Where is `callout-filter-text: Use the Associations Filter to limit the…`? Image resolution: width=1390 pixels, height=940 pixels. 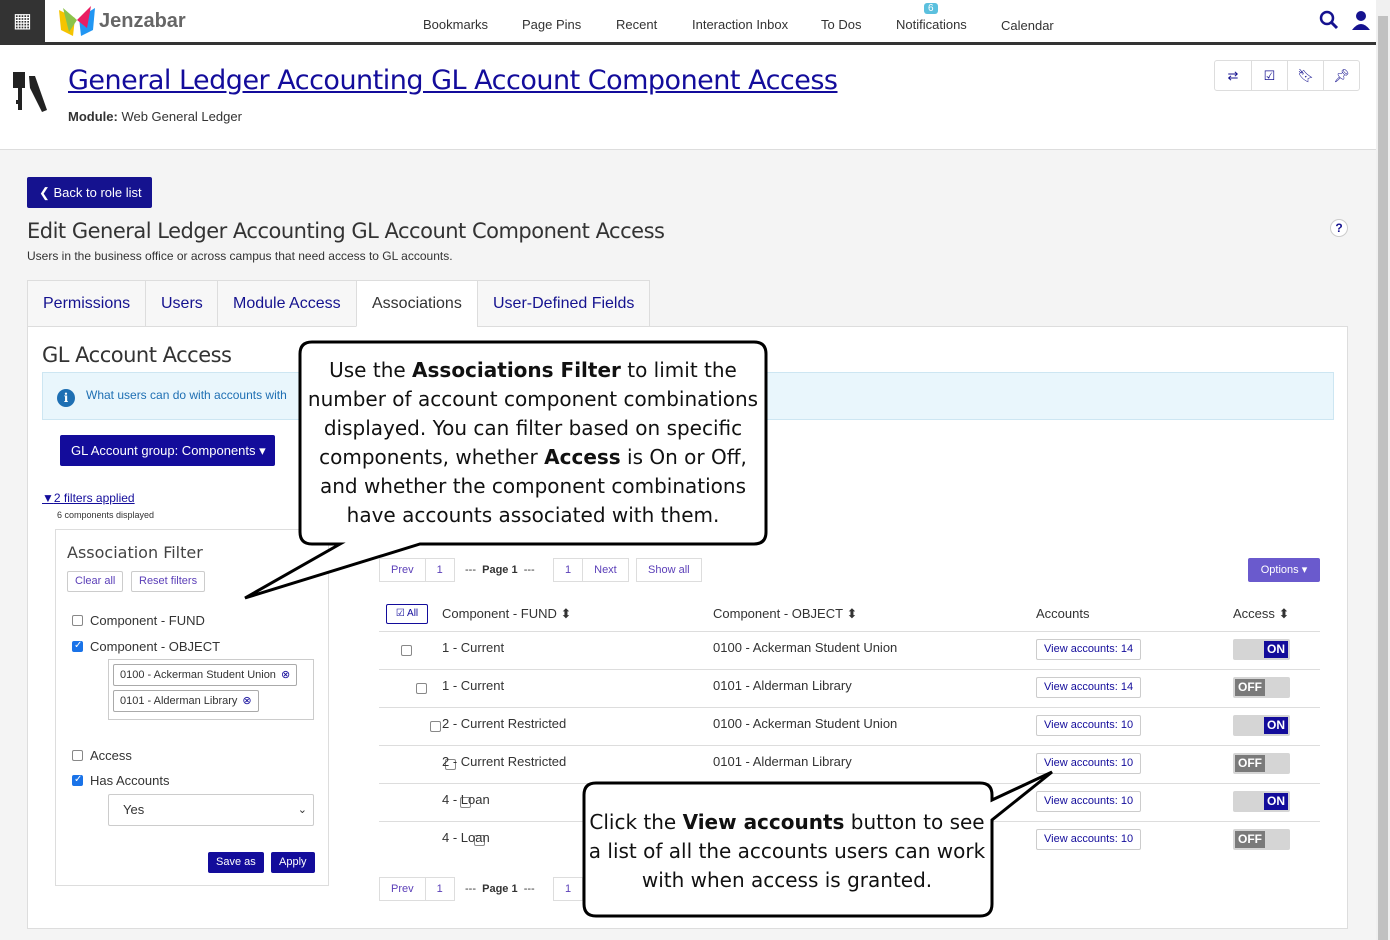 callout-filter-text: Use the Associations Filter to limit the… is located at coordinates (533, 442).